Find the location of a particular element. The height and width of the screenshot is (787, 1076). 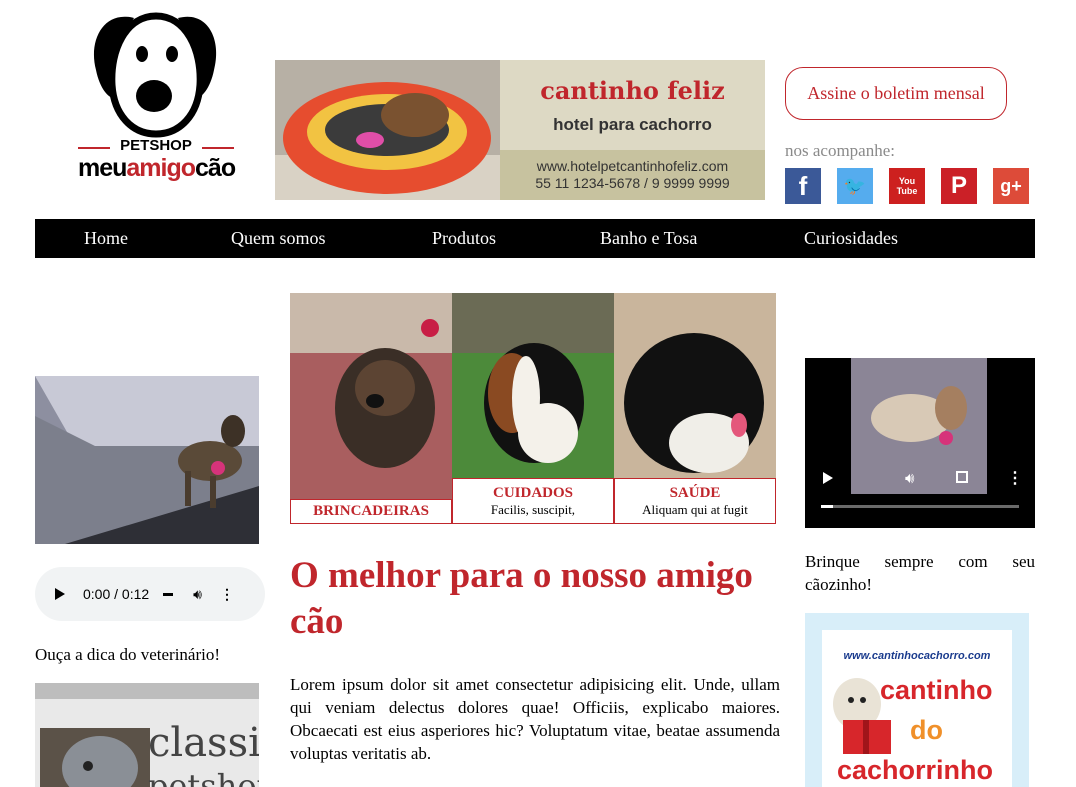

logo-brand-part2: amigo is located at coordinates (161, 168).